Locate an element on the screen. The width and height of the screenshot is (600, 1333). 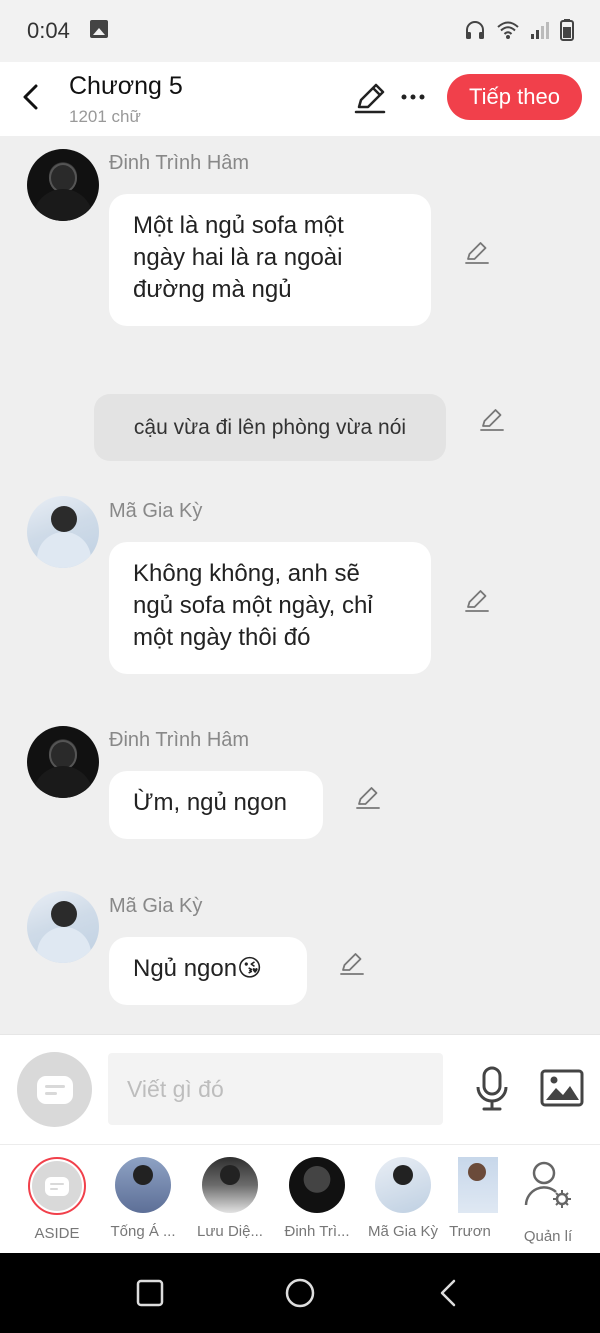
headphones-icon is located at coordinates (475, 30).